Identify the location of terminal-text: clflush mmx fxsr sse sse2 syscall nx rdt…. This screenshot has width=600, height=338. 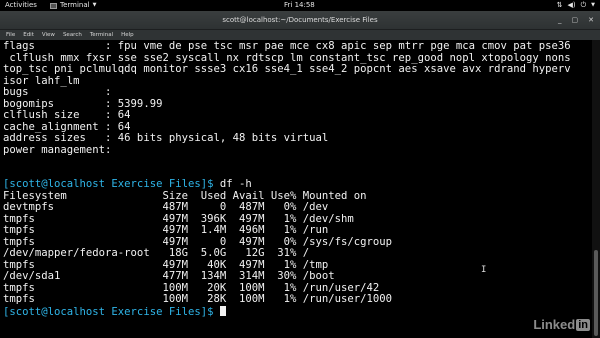
(287, 57).